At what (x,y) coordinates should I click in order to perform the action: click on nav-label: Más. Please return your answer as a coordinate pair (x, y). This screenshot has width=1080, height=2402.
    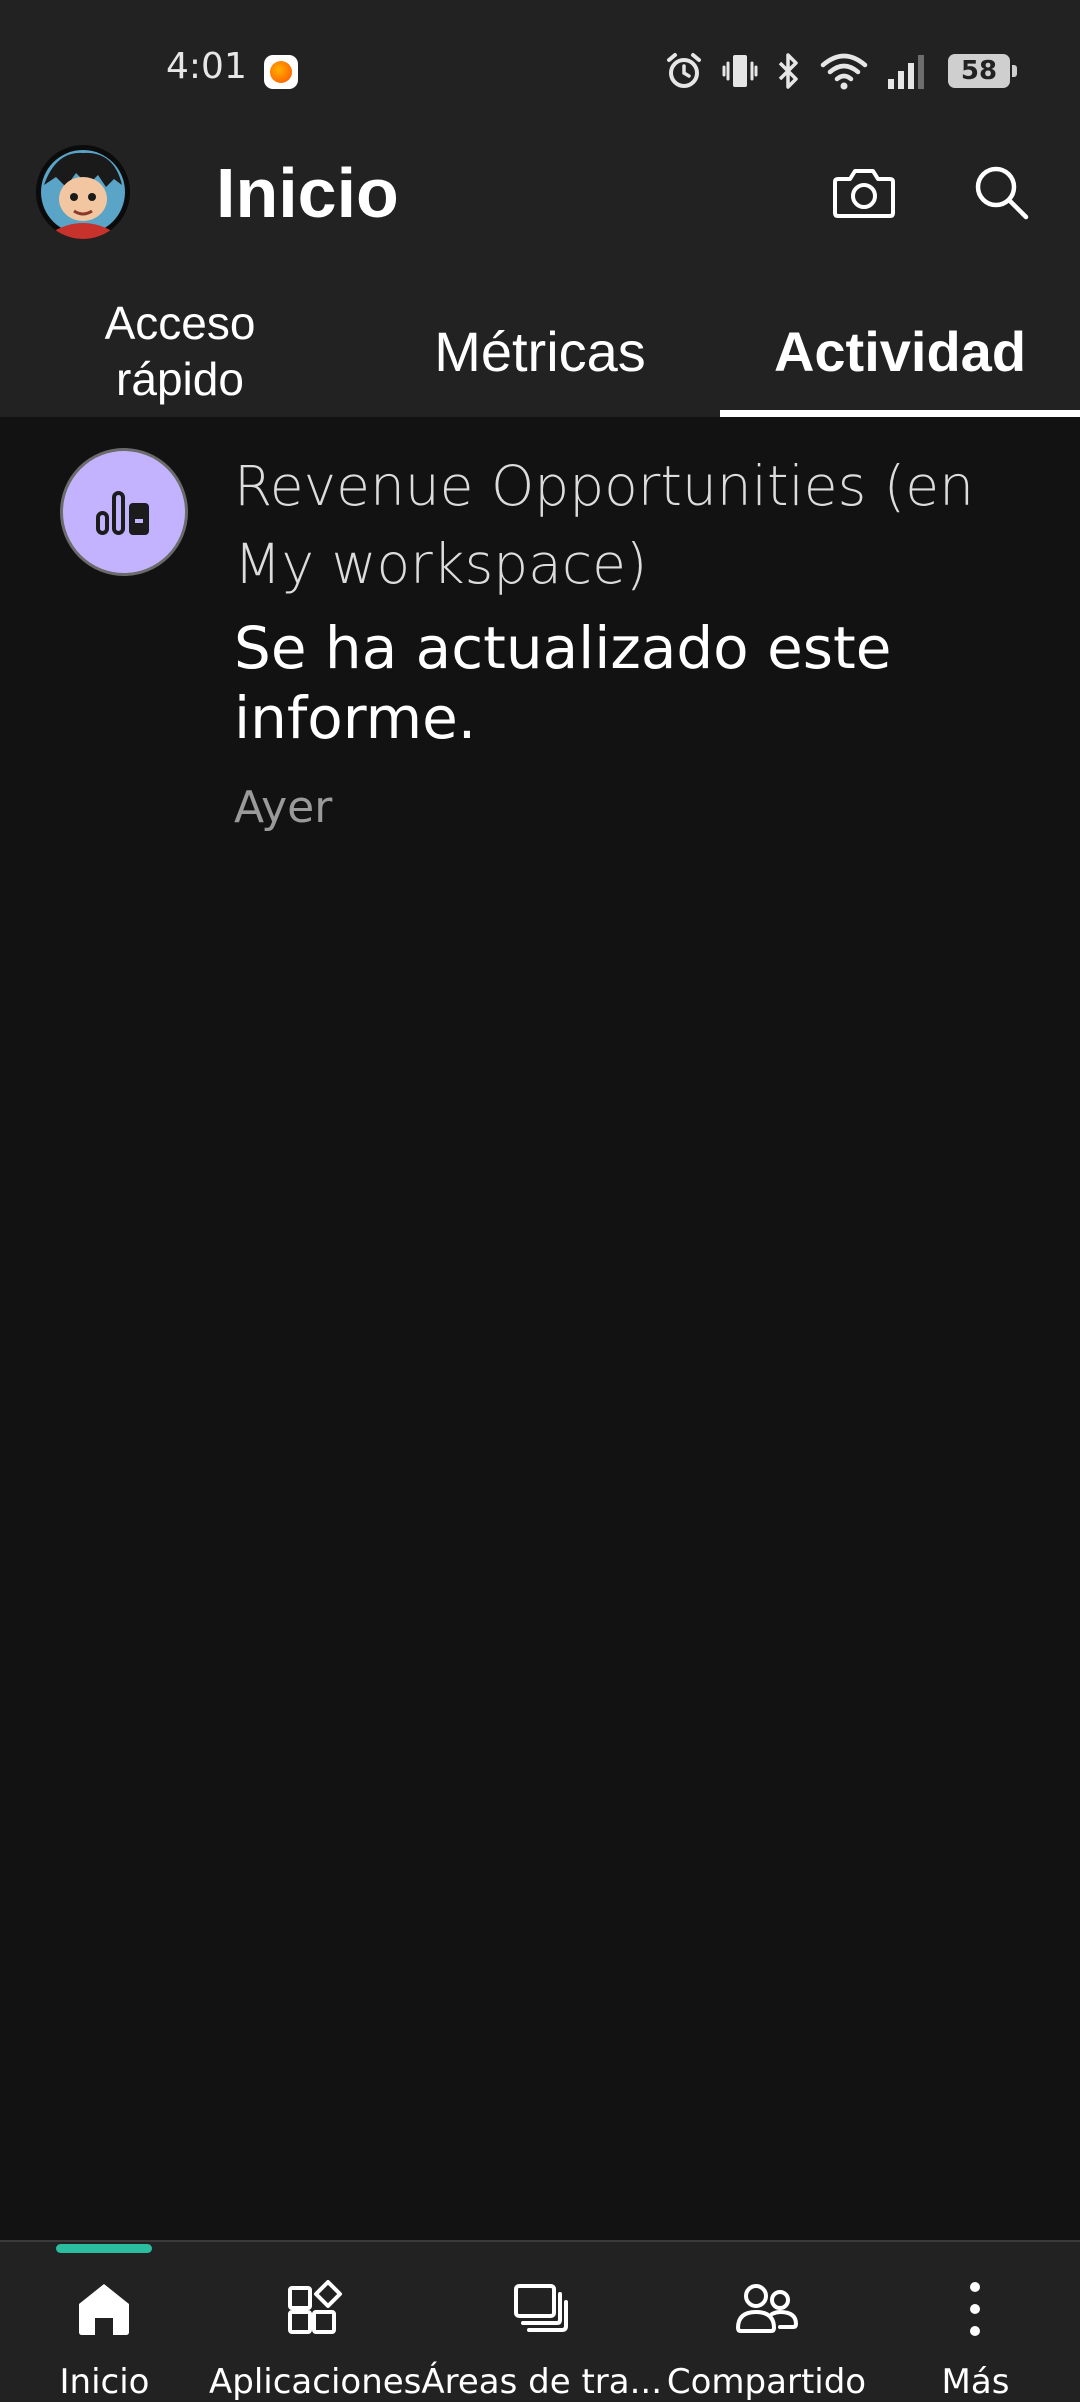
    Looking at the image, I should click on (975, 2382).